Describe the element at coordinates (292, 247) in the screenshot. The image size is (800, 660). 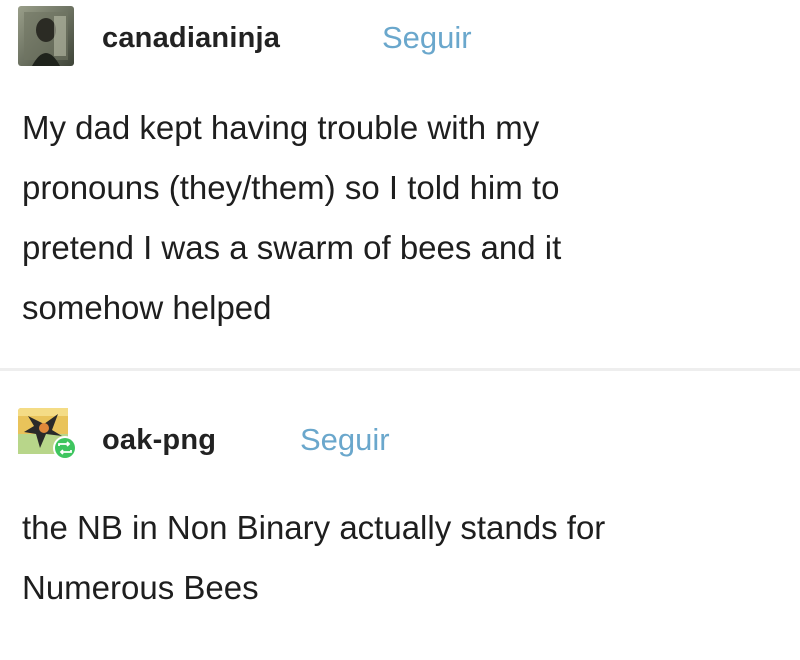
I see `post-body-line: pretend I was a swarm of bees and it` at that location.